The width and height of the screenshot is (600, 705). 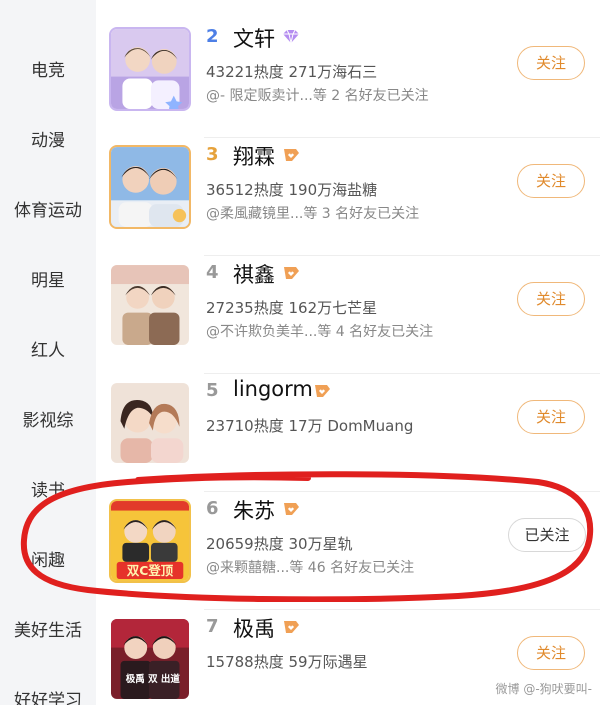 What do you see at coordinates (310, 568) in the screenshot?
I see `friends-followed: @来颗囍糖...等 46 名好友已关注` at bounding box center [310, 568].